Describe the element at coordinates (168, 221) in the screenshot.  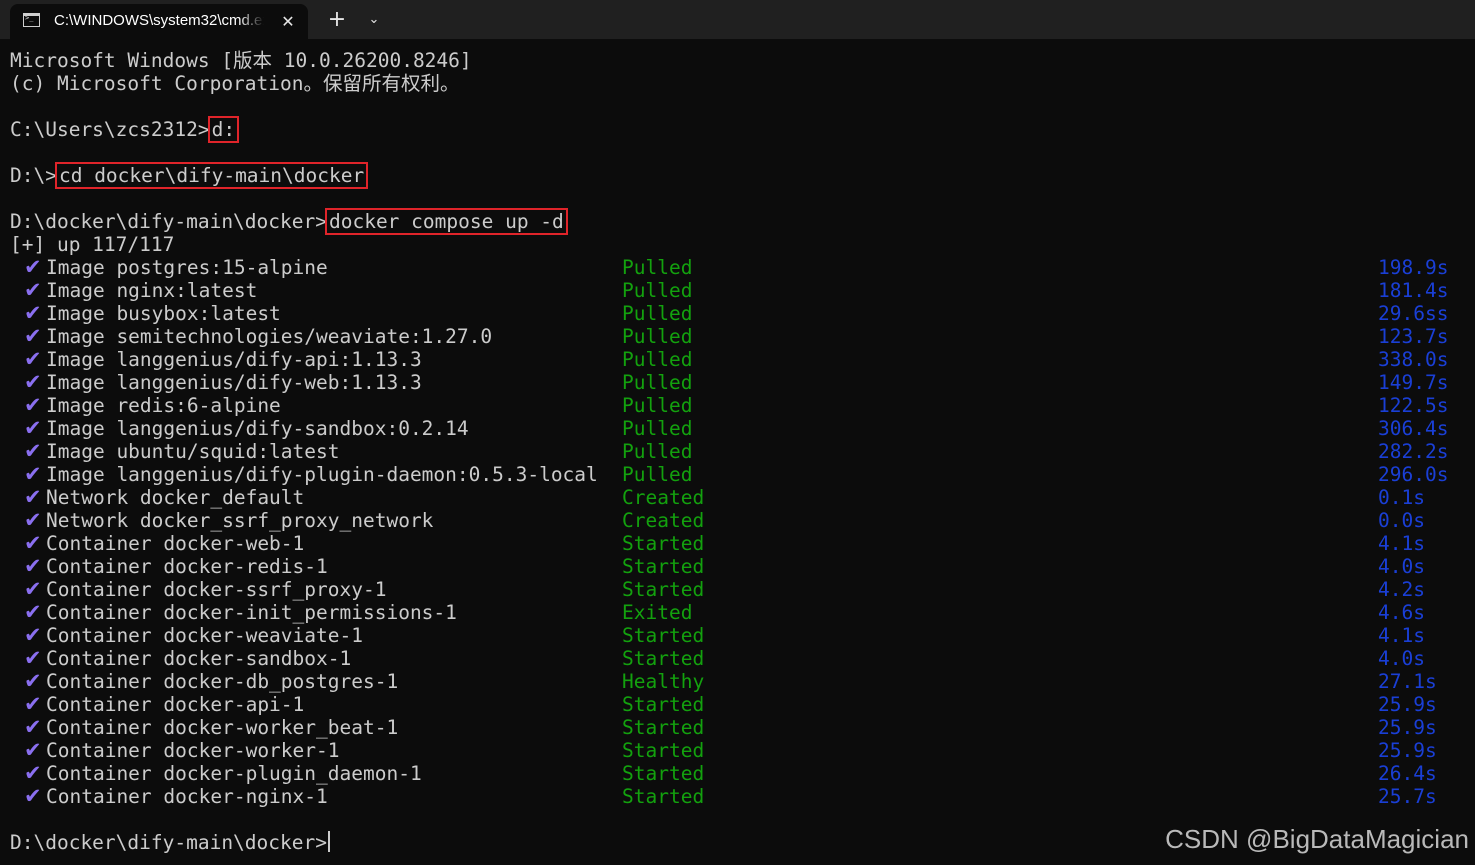
I see `command-prompt: D:\docker\dify-main\docker>` at that location.